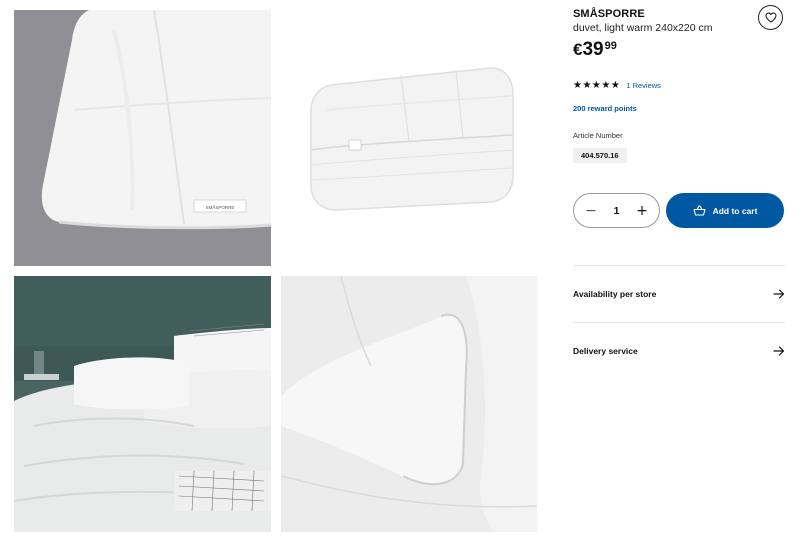 This screenshot has height=537, width=800. I want to click on product-price: € 39 99, so click(595, 50).